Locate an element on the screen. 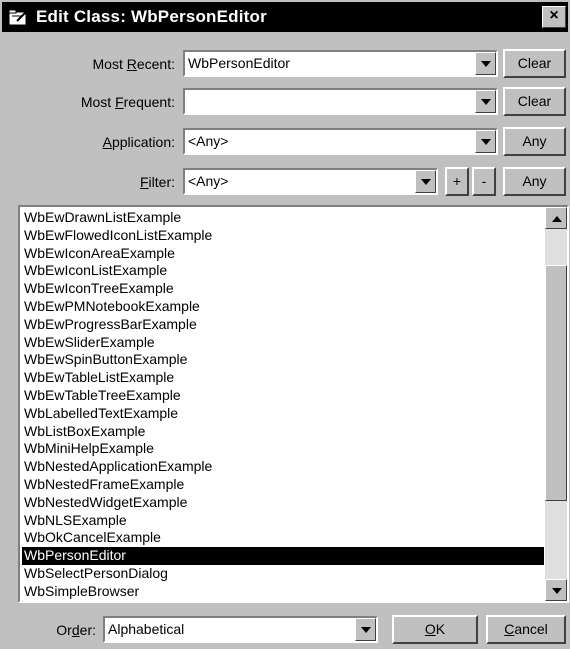  list-item: WbNestedWidgetExample is located at coordinates (283, 503).